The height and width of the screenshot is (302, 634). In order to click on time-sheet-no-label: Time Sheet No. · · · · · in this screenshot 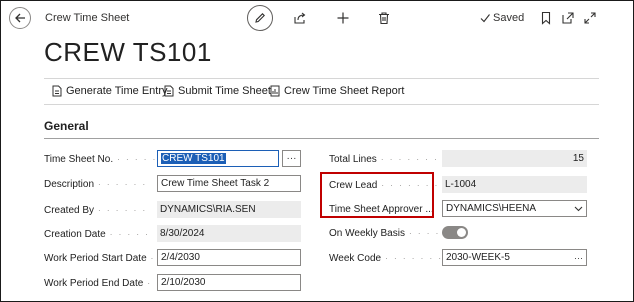, I will do `click(101, 159)`.